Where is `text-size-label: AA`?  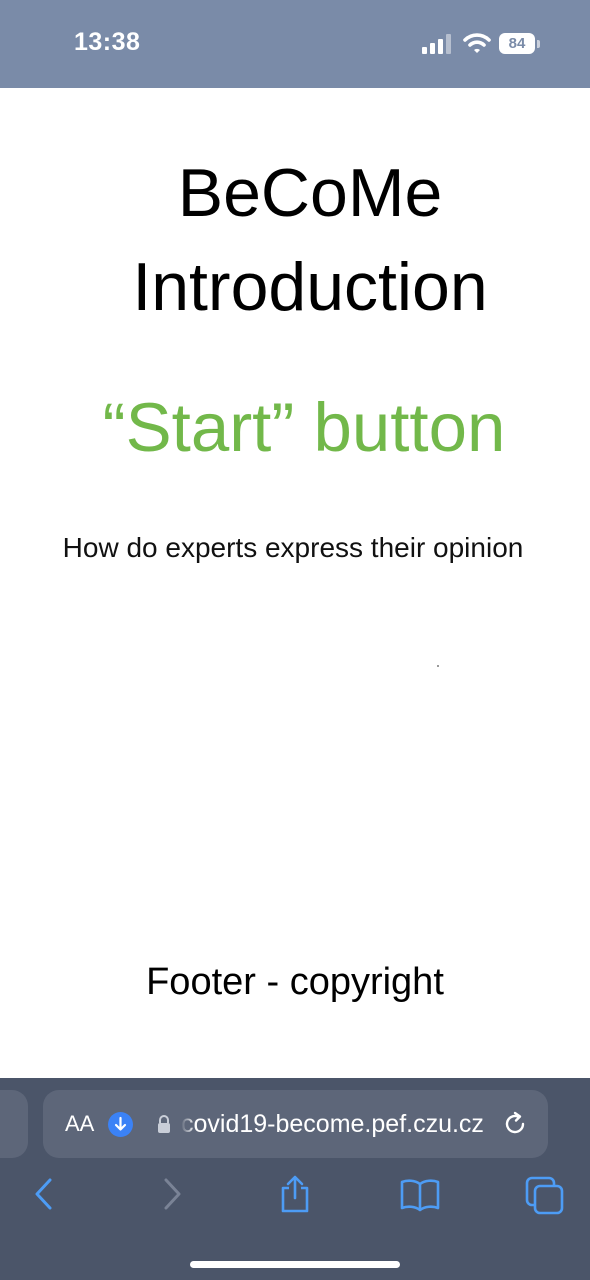 text-size-label: AA is located at coordinates (80, 1123).